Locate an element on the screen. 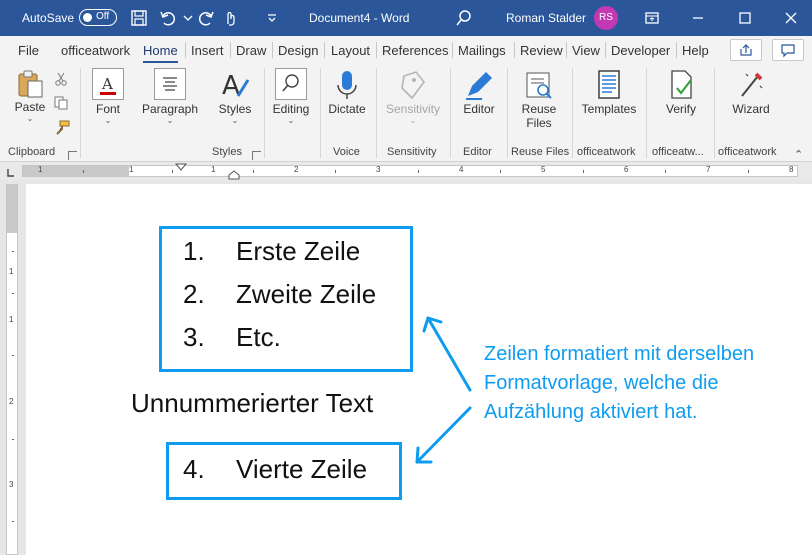  tab-view: View is located at coordinates (586, 50).